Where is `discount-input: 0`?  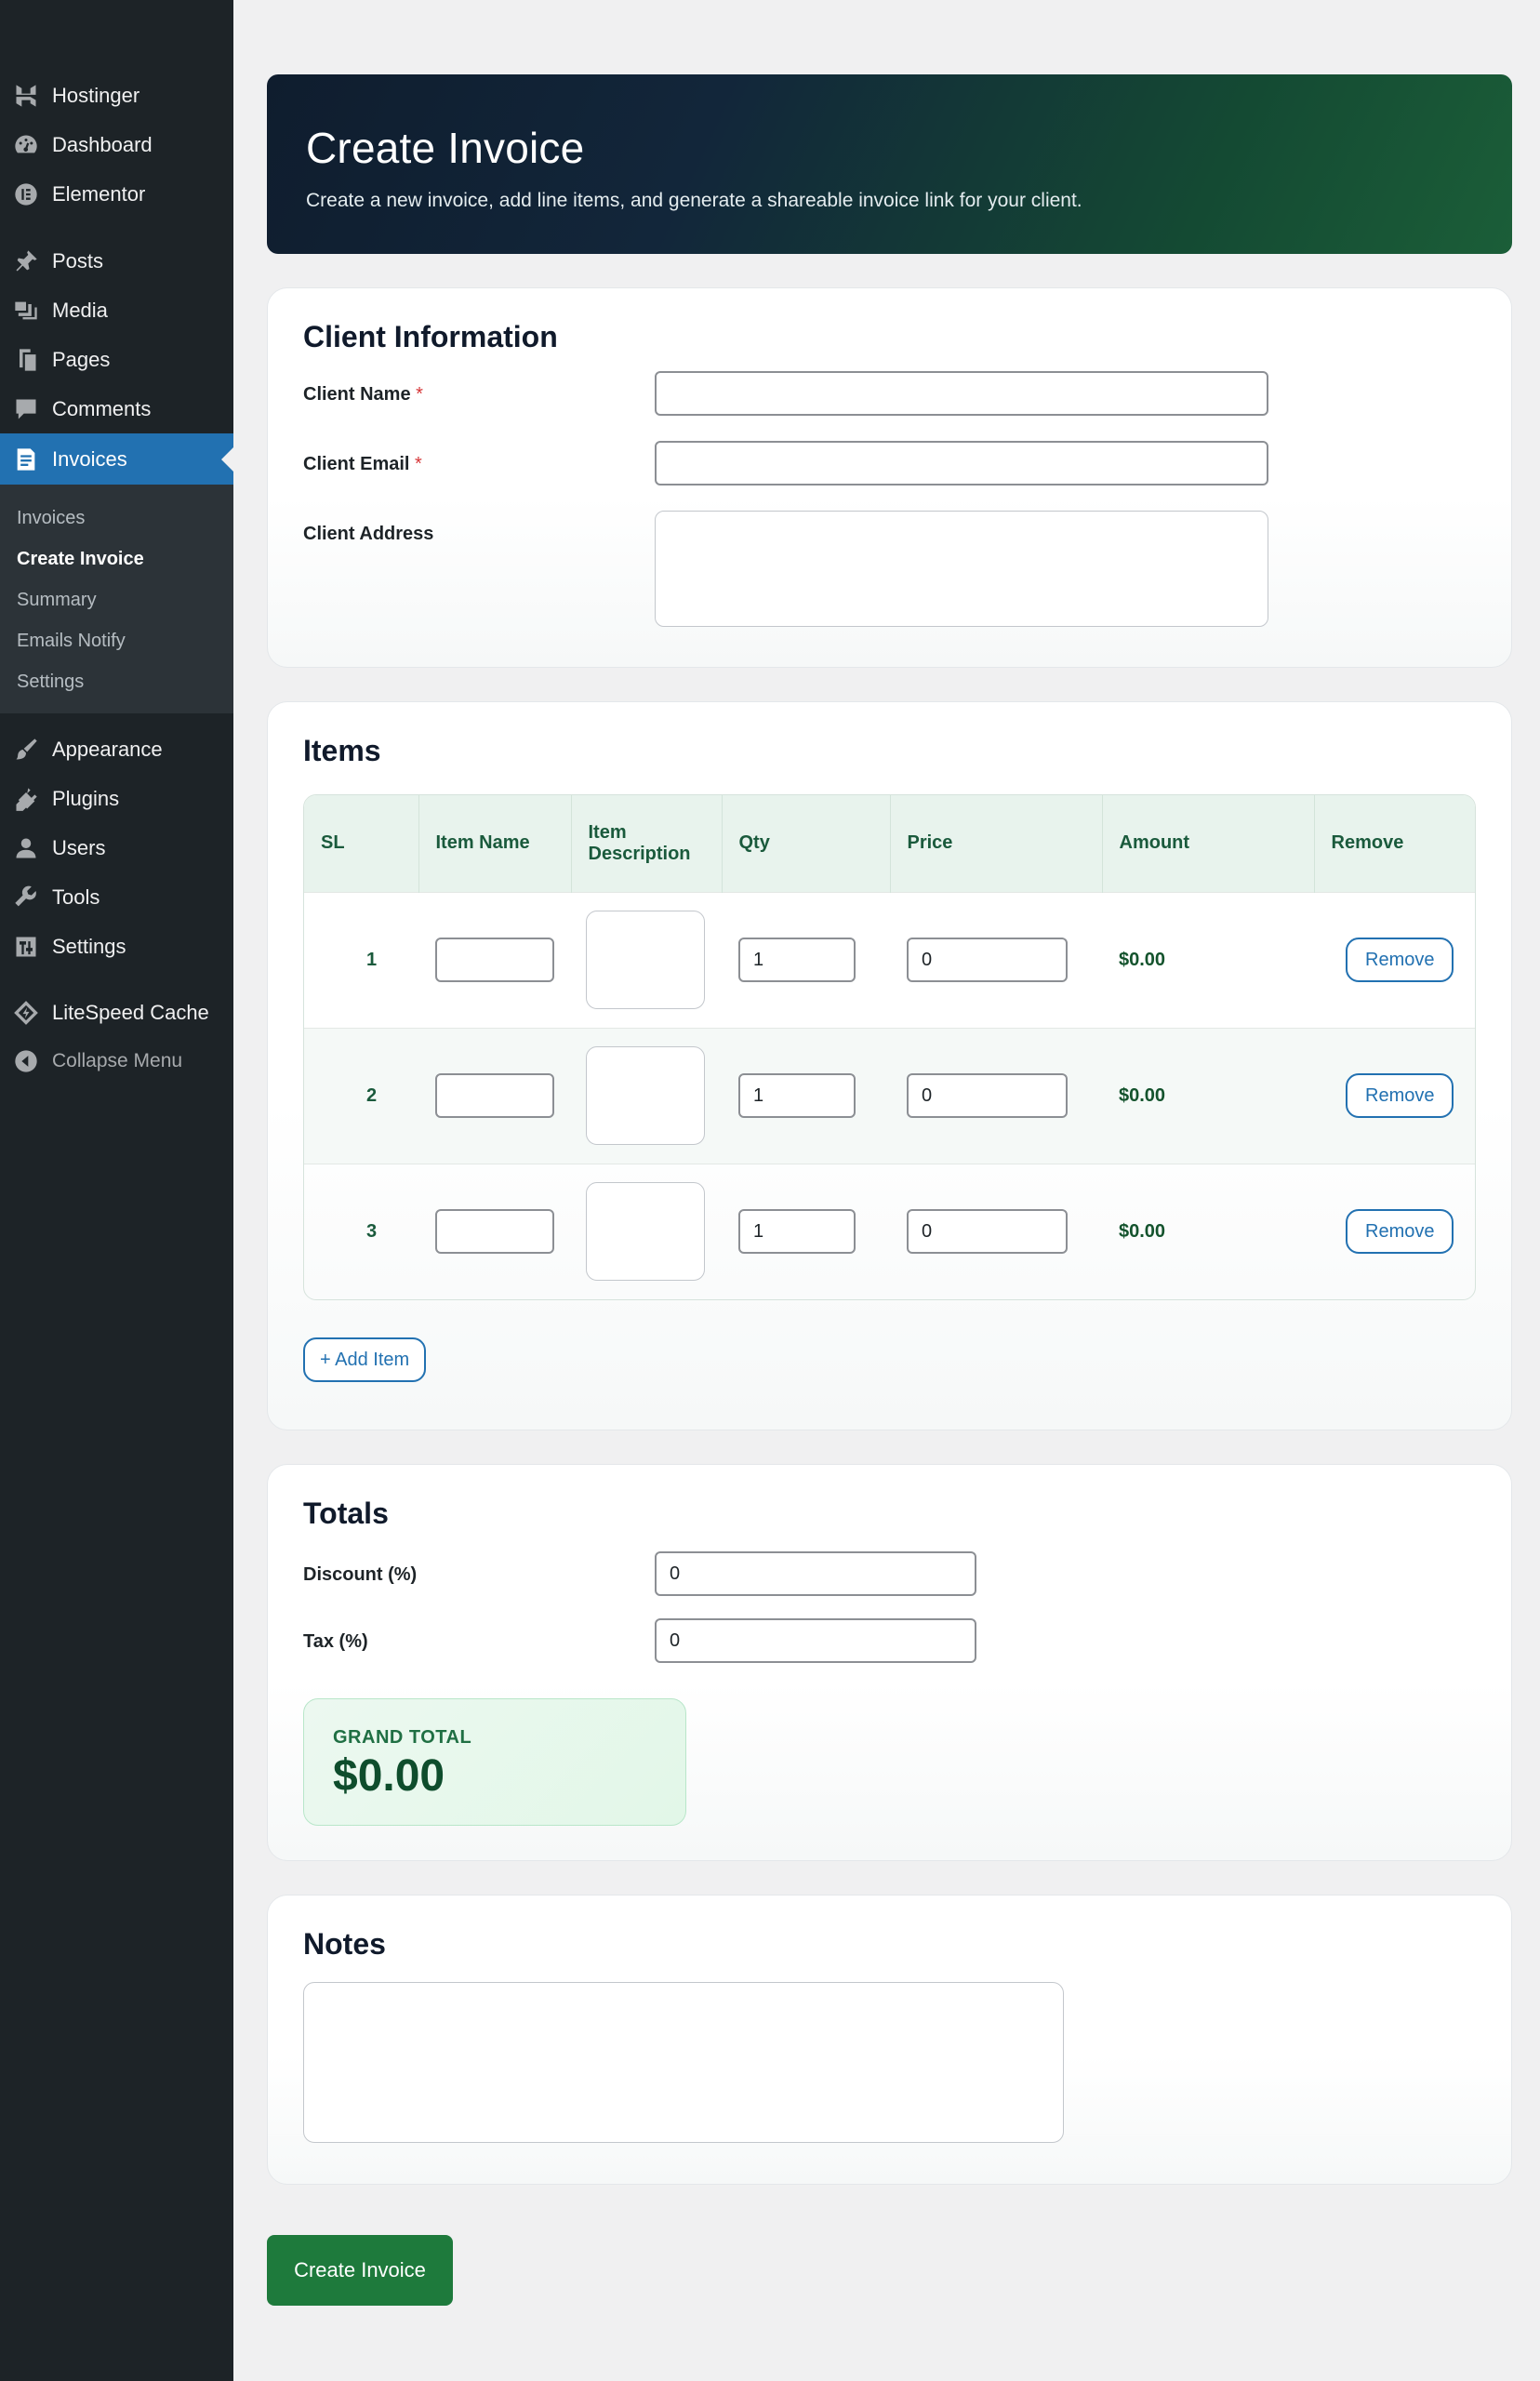
discount-input: 0 is located at coordinates (815, 1573).